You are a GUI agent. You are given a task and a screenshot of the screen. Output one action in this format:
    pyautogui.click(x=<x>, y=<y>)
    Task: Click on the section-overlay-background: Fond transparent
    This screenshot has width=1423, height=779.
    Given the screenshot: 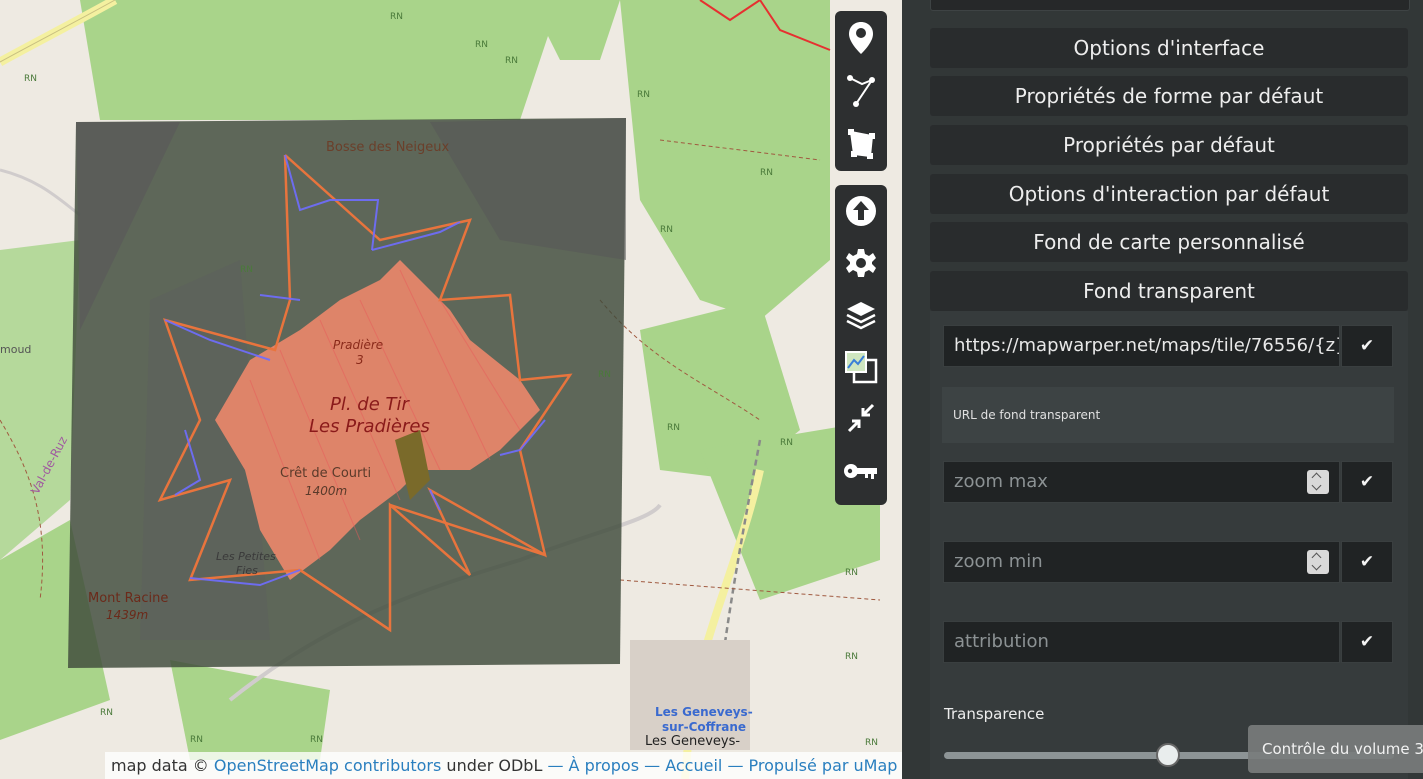 What is the action you would take?
    pyautogui.click(x=1169, y=291)
    